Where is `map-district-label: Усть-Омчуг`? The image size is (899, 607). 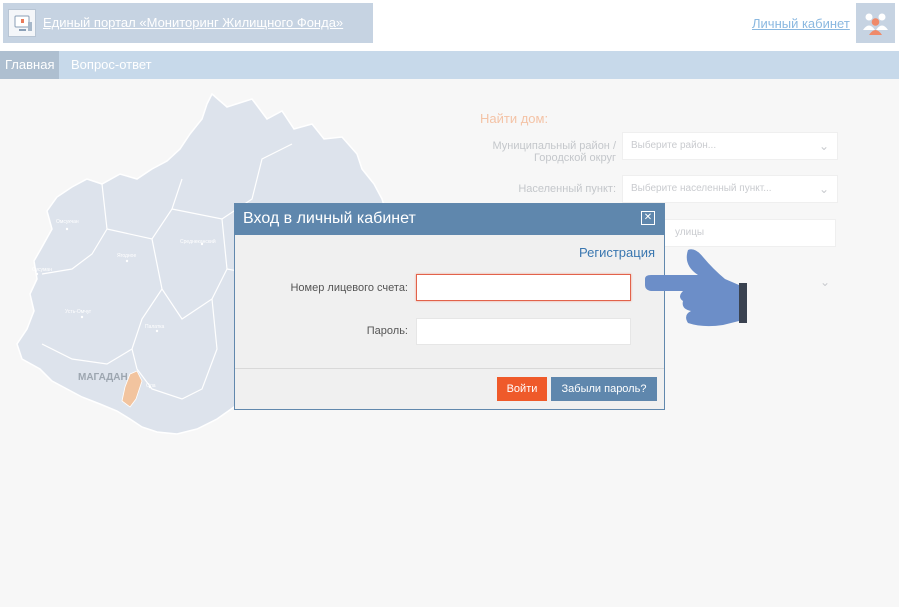 map-district-label: Усть-Омчуг is located at coordinates (78, 312).